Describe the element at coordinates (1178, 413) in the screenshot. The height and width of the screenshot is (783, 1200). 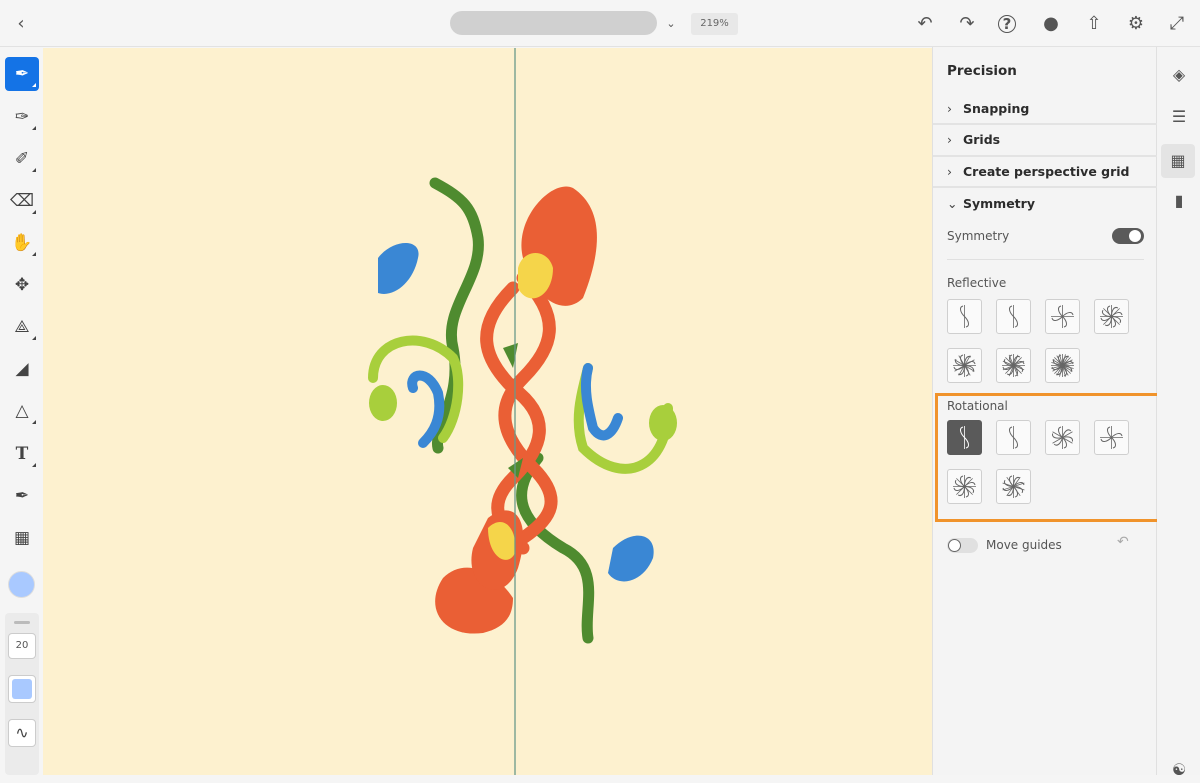
I see `right-rail: ◈ ☰ ▦ ▮ ☯` at that location.